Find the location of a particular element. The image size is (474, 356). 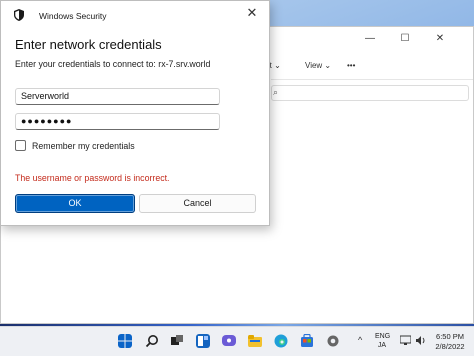

volume-icon is located at coordinates (420, 340).